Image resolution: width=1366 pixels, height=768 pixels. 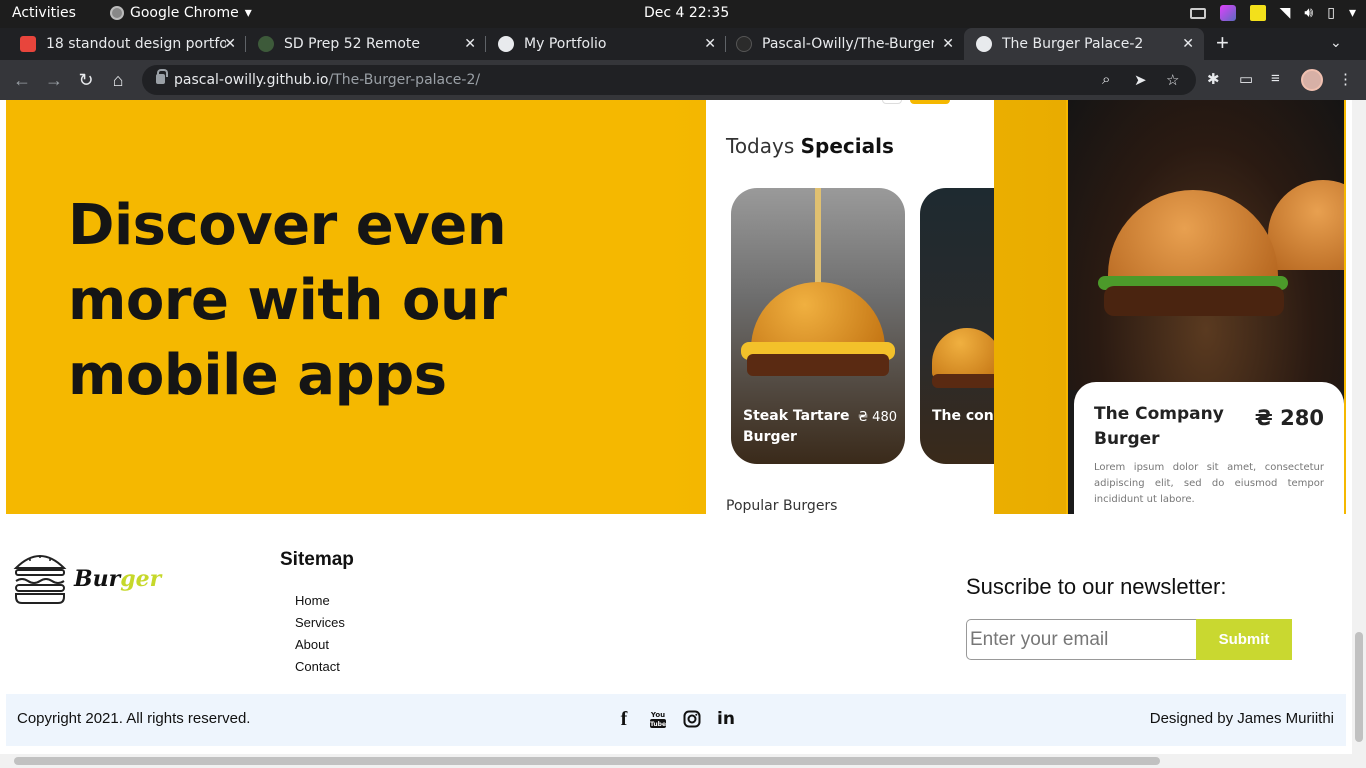 What do you see at coordinates (1172, 80) in the screenshot?
I see `bookmark-star-icon: ☆` at bounding box center [1172, 80].